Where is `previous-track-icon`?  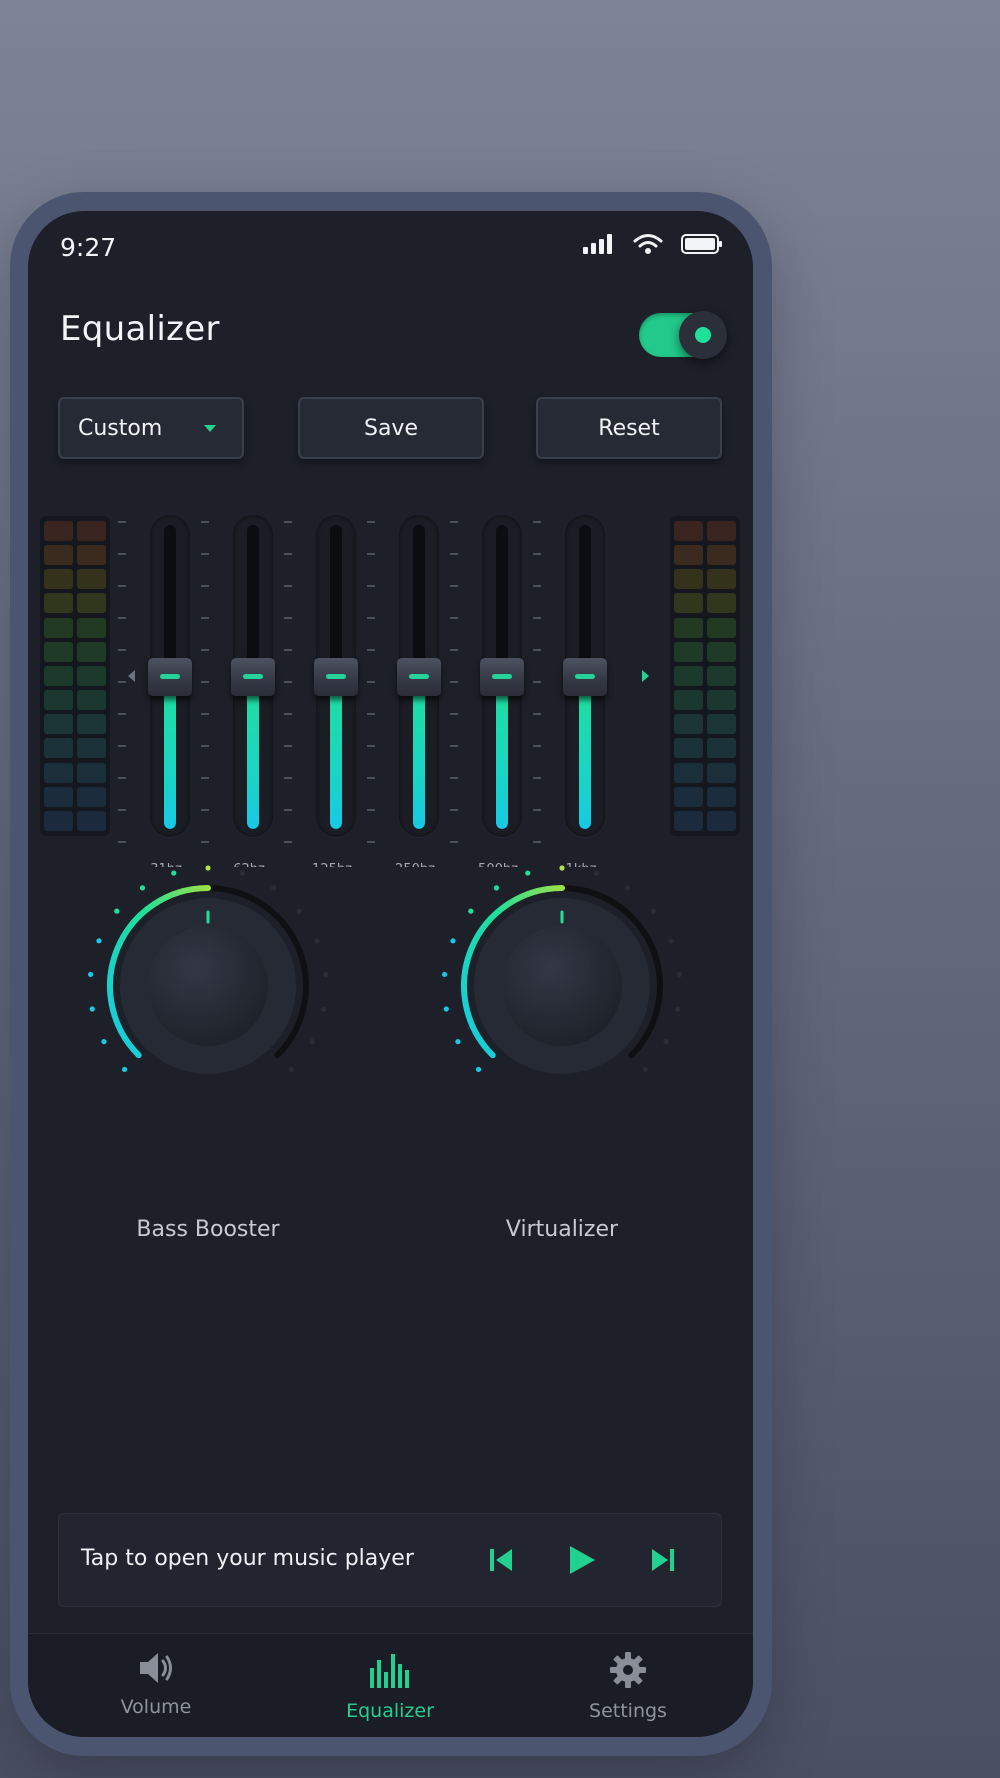 previous-track-icon is located at coordinates (501, 1560).